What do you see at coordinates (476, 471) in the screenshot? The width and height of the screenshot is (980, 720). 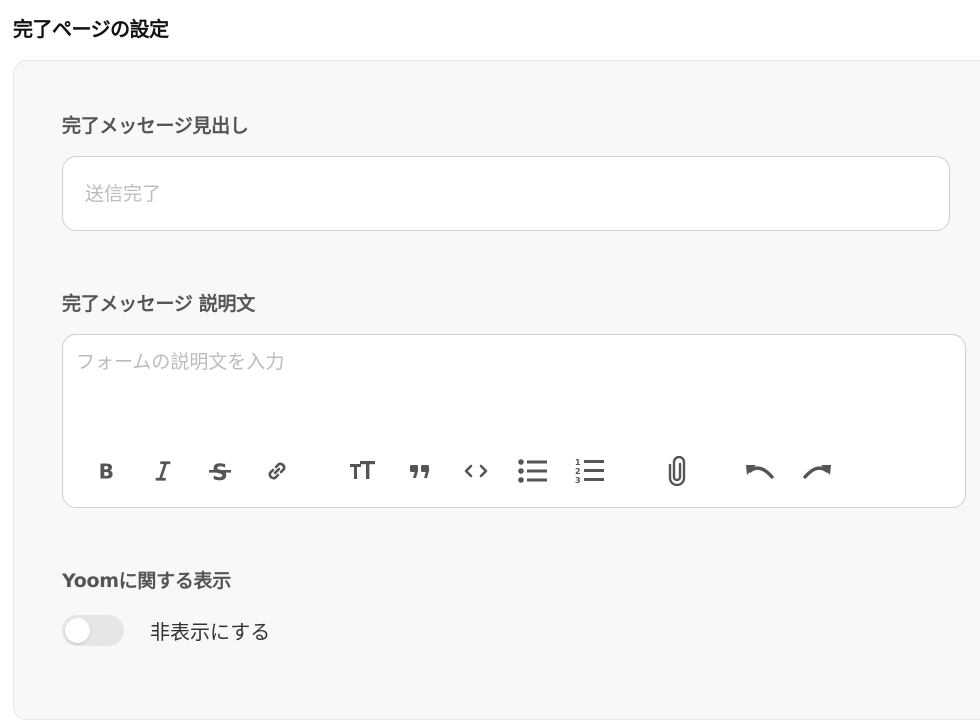 I see `code-icon` at bounding box center [476, 471].